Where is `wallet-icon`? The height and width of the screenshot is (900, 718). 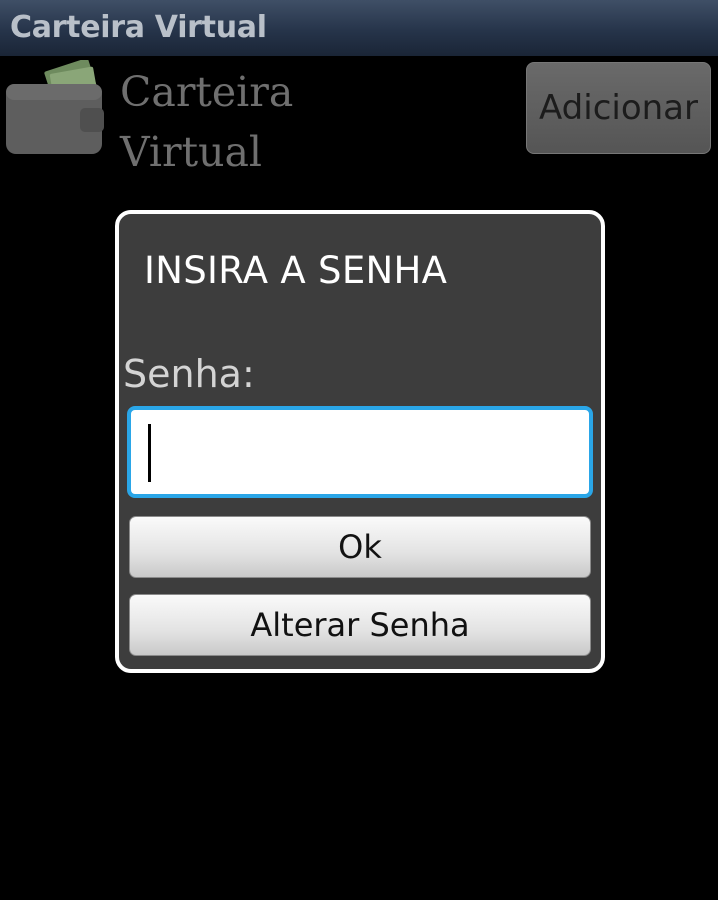 wallet-icon is located at coordinates (55, 109).